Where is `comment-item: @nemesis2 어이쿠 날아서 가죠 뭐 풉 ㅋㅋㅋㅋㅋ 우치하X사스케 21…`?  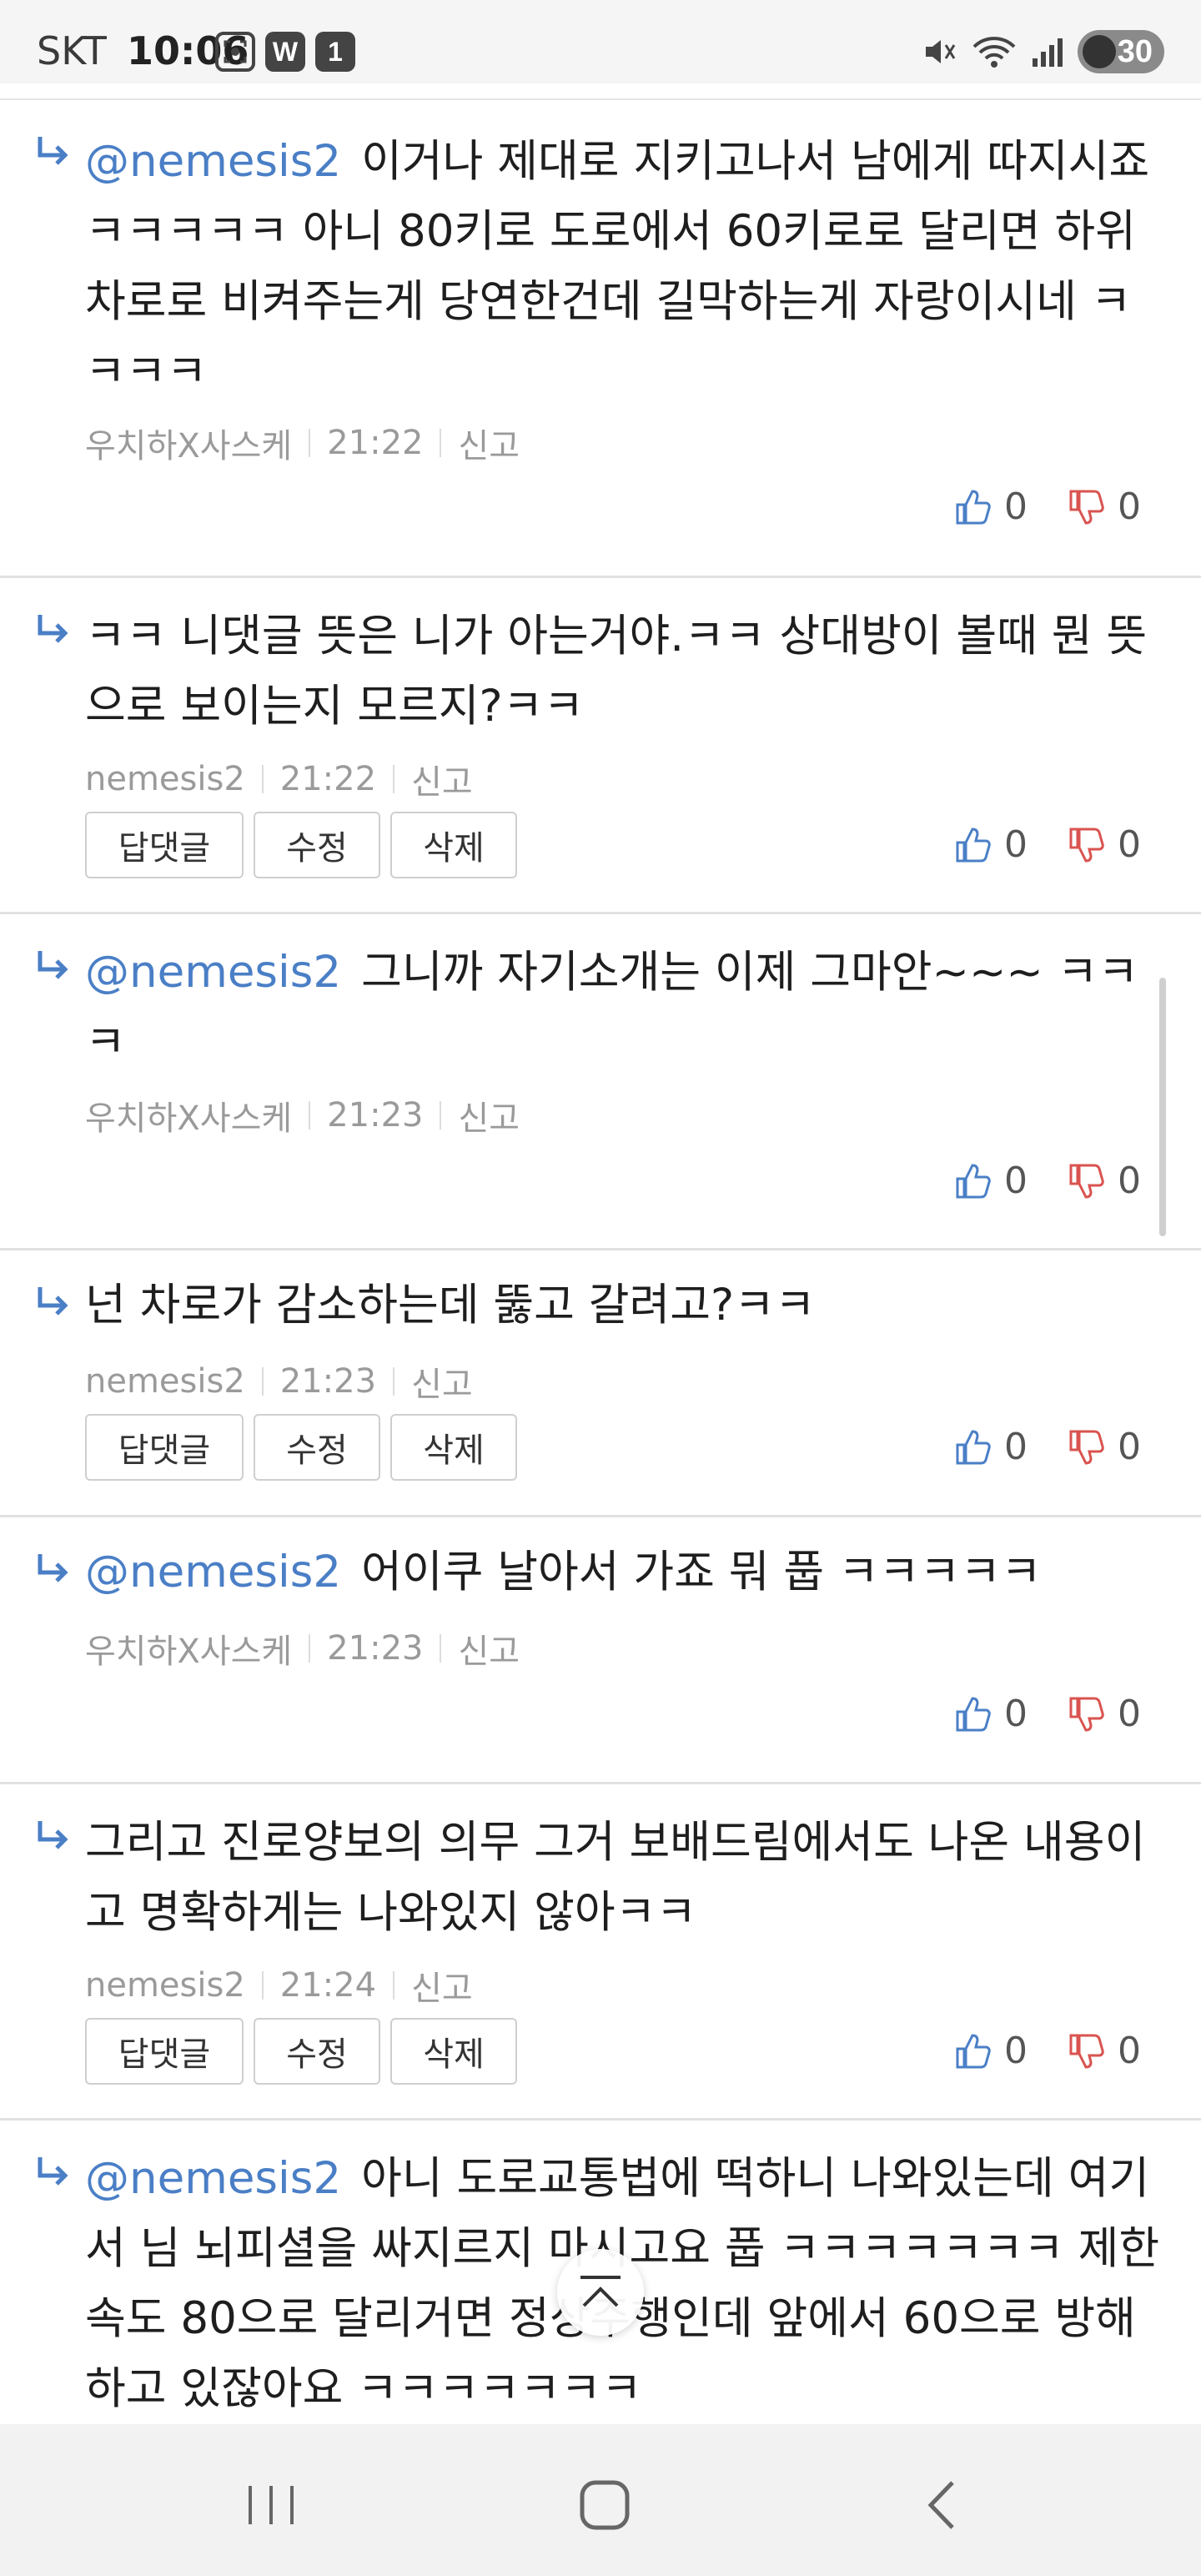 comment-item: @nemesis2 어이쿠 날아서 가죠 뭐 풉 ㅋㅋㅋㅋㅋ 우치하X사스케 21… is located at coordinates (601, 1650).